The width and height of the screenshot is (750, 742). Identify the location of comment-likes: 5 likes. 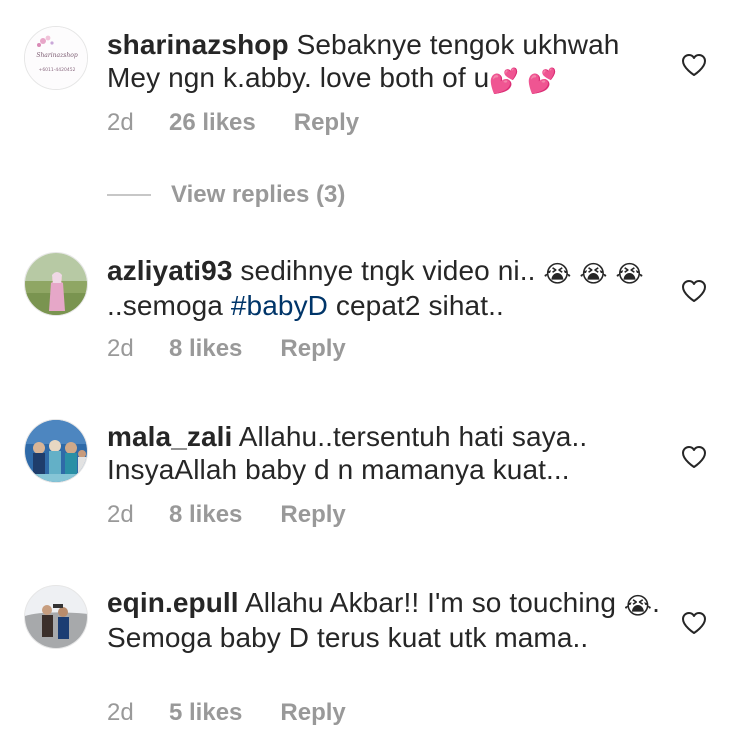
(205, 713).